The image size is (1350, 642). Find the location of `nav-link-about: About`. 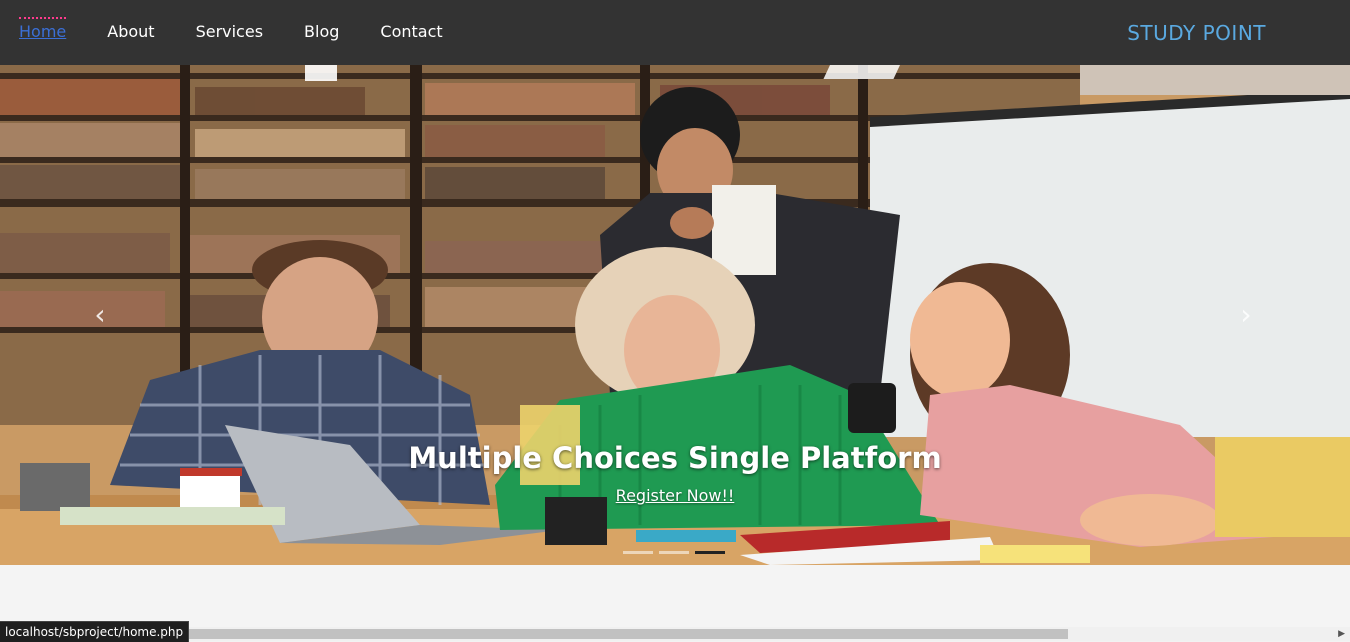

nav-link-about: About is located at coordinates (130, 32).